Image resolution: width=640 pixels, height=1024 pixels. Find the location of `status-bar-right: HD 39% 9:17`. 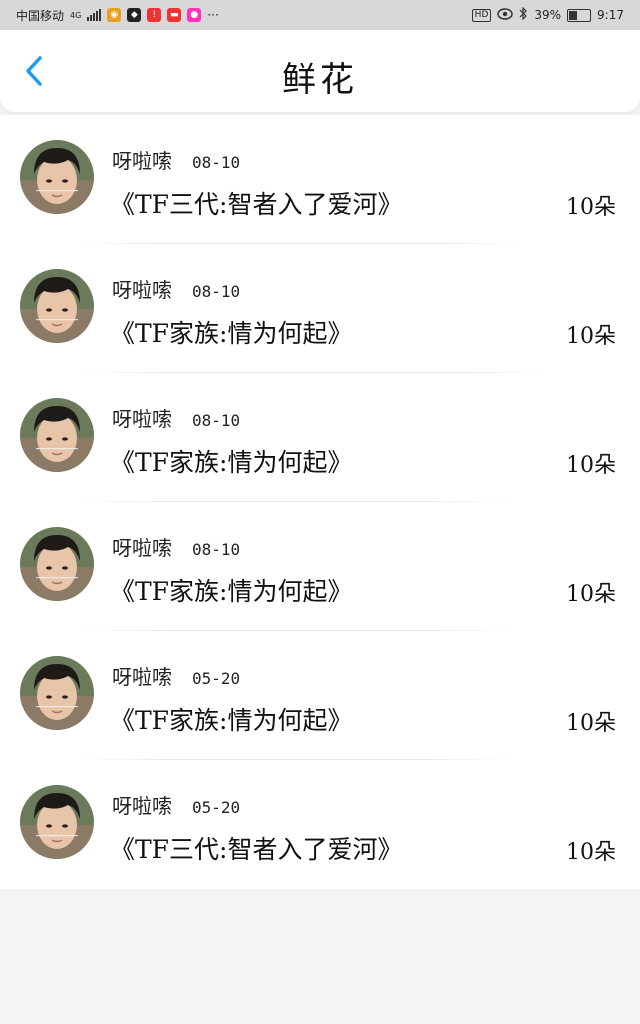

status-bar-right: HD 39% 9:17 is located at coordinates (547, 14).